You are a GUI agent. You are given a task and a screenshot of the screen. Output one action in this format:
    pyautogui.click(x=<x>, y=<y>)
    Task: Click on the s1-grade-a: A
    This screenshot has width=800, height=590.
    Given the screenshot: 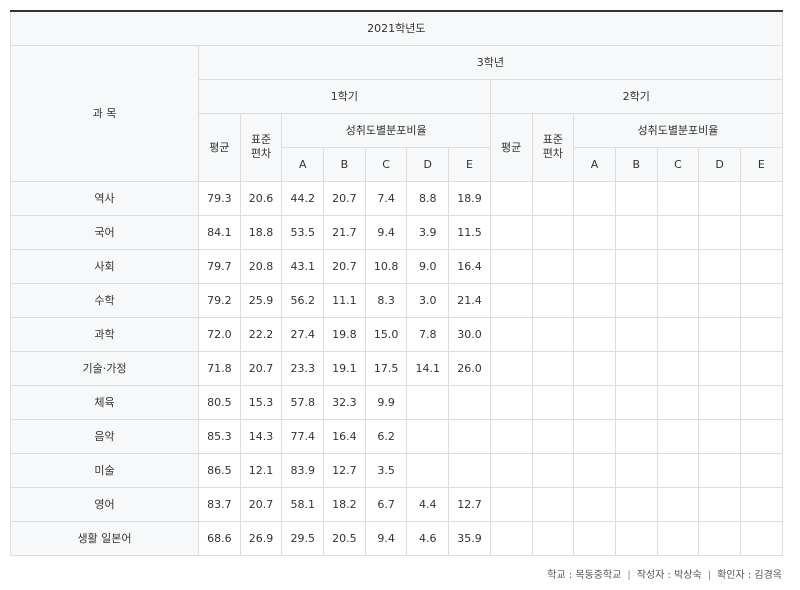 What is the action you would take?
    pyautogui.click(x=303, y=164)
    